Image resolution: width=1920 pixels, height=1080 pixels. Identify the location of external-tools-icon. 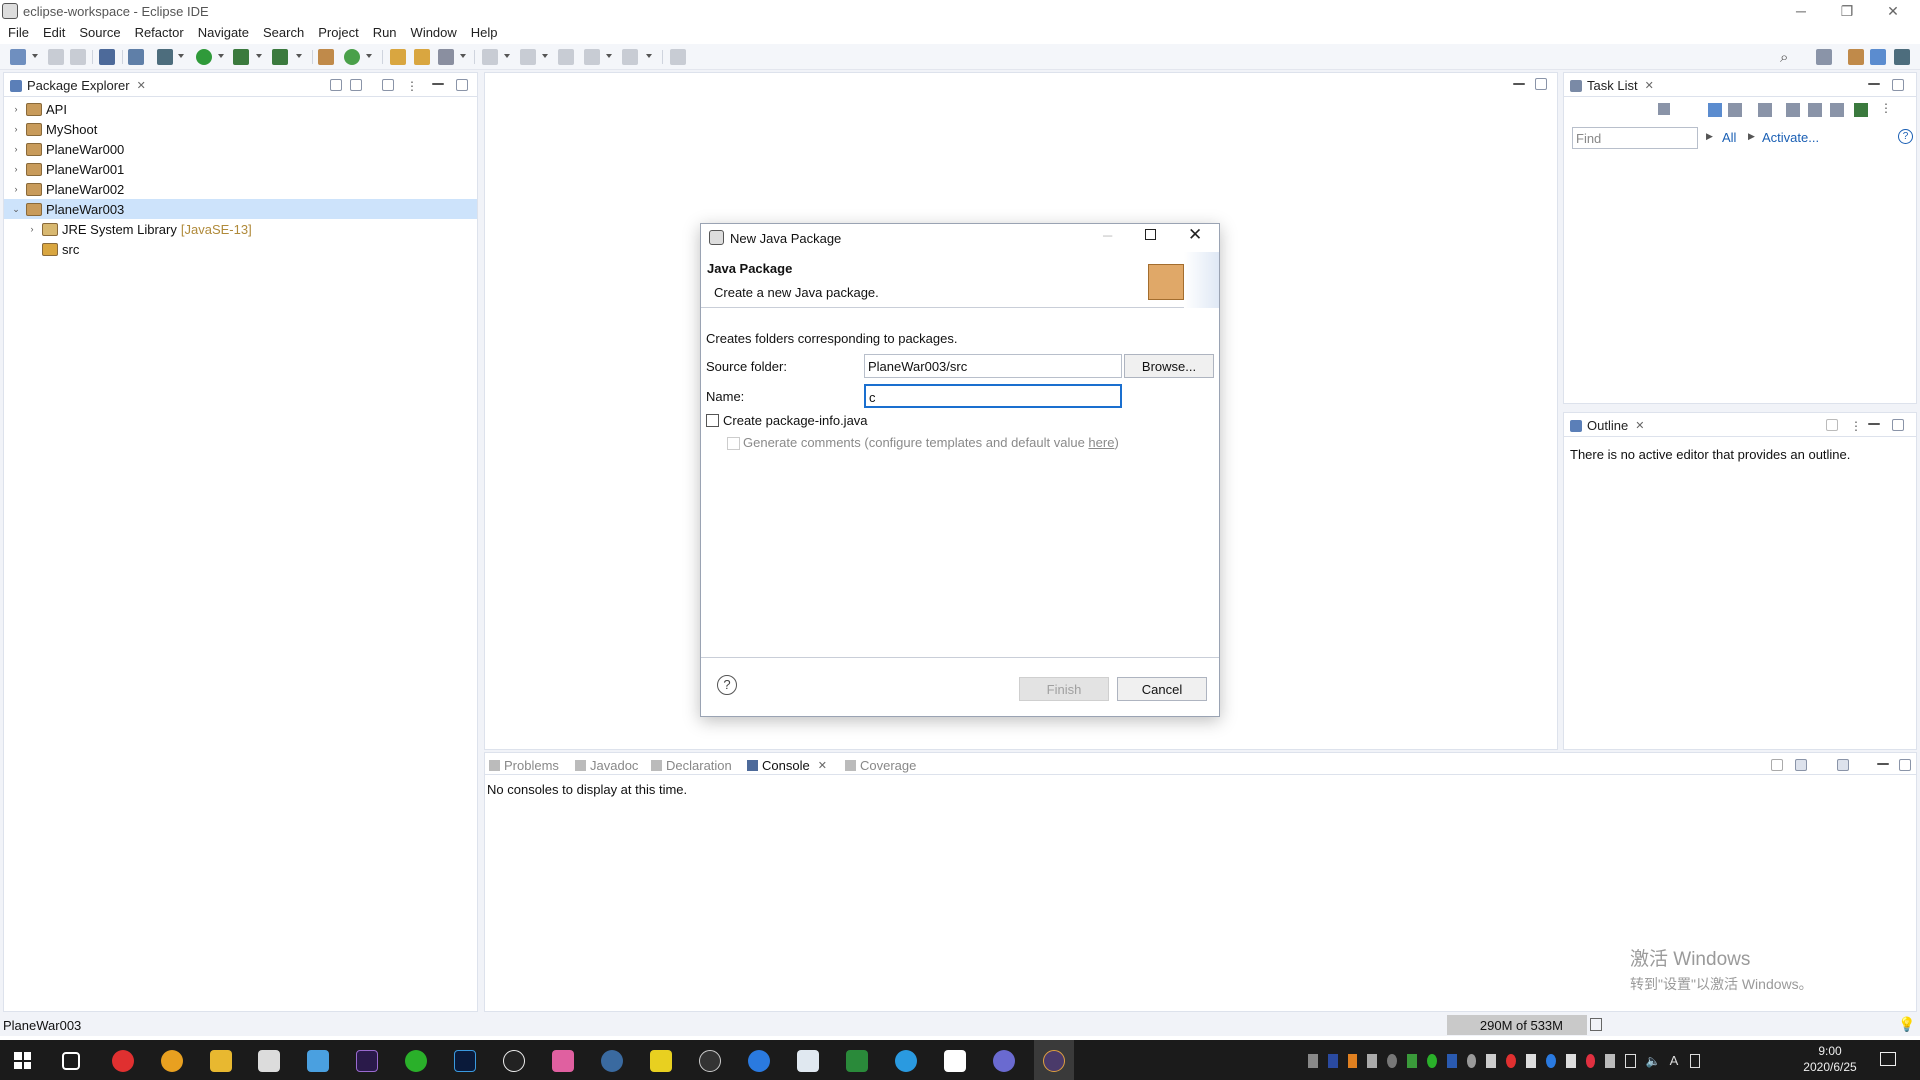
(280, 57).